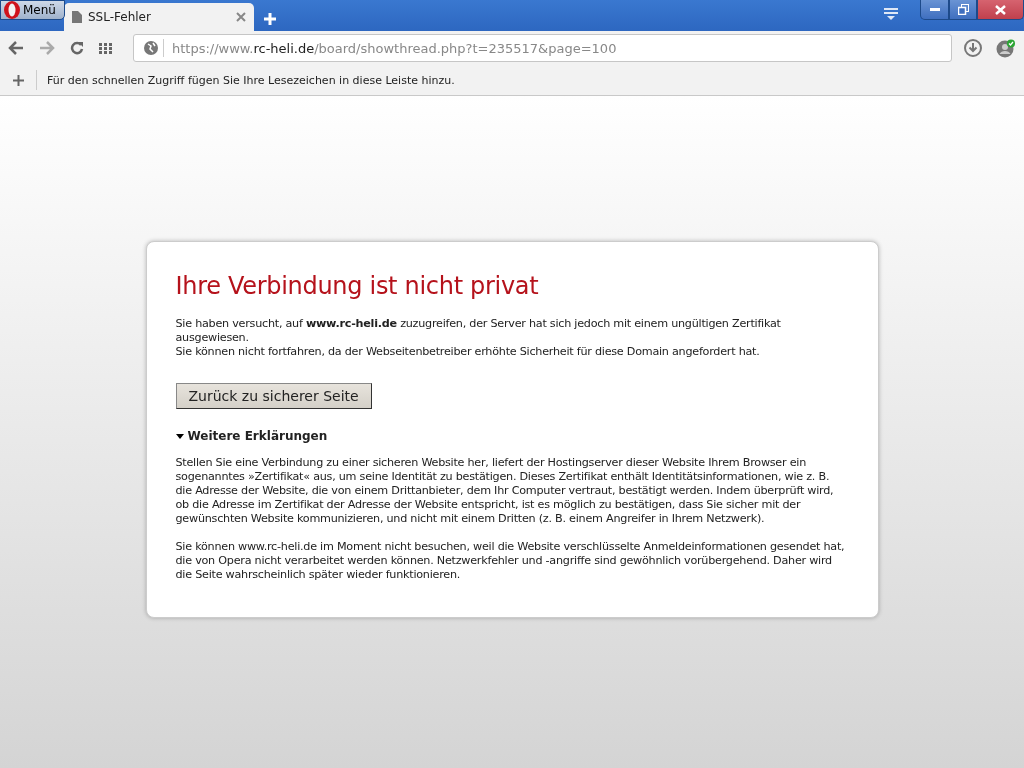 The height and width of the screenshot is (768, 1024). I want to click on add-bookmark-icon, so click(18, 80).